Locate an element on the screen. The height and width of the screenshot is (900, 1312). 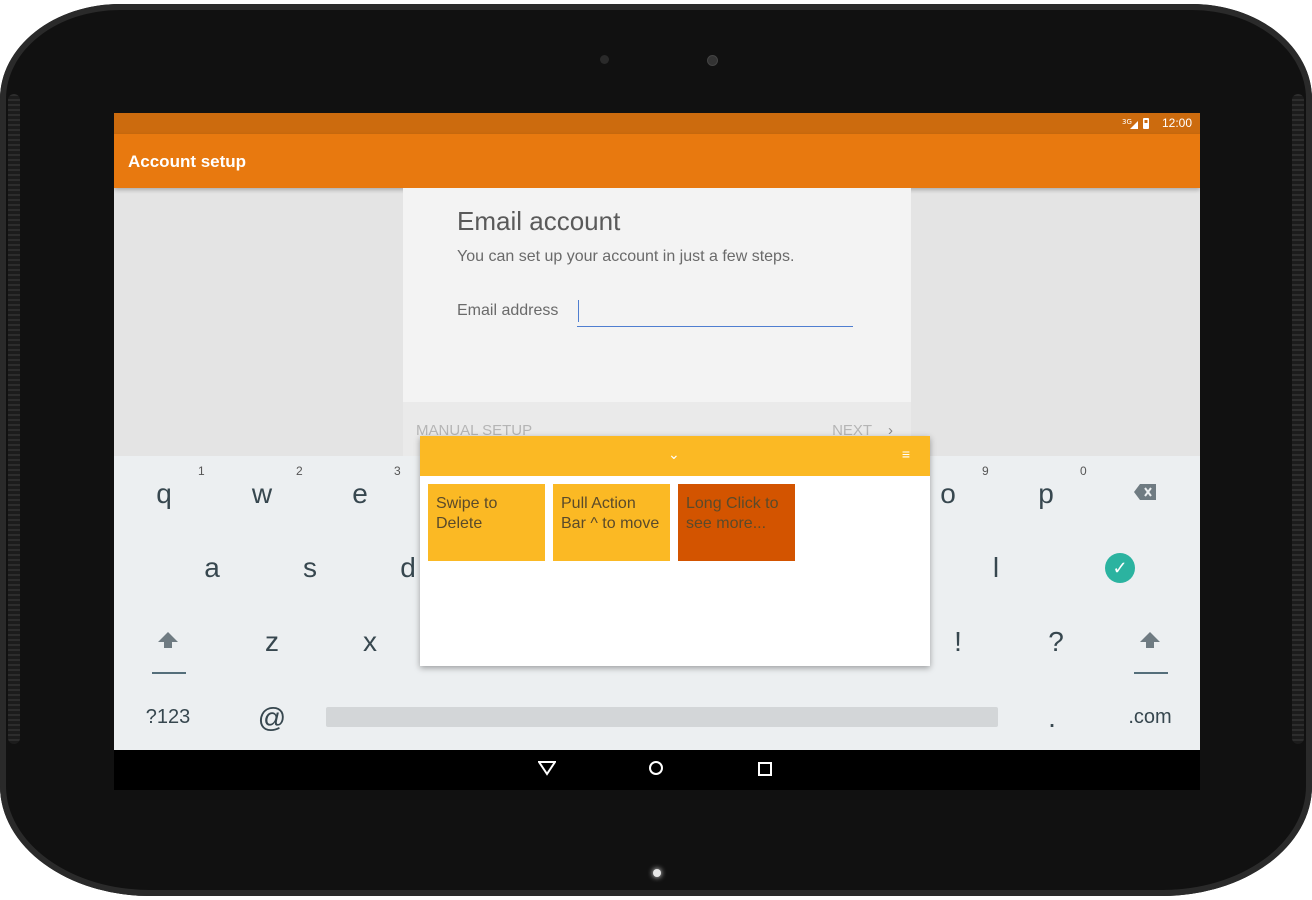
key-hint-1: 1 is located at coordinates (201, 471).